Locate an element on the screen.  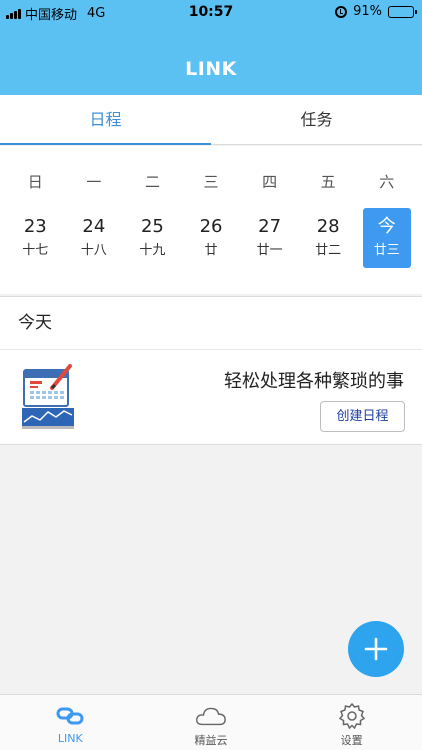
lunar-date: 十九 is located at coordinates (152, 250).